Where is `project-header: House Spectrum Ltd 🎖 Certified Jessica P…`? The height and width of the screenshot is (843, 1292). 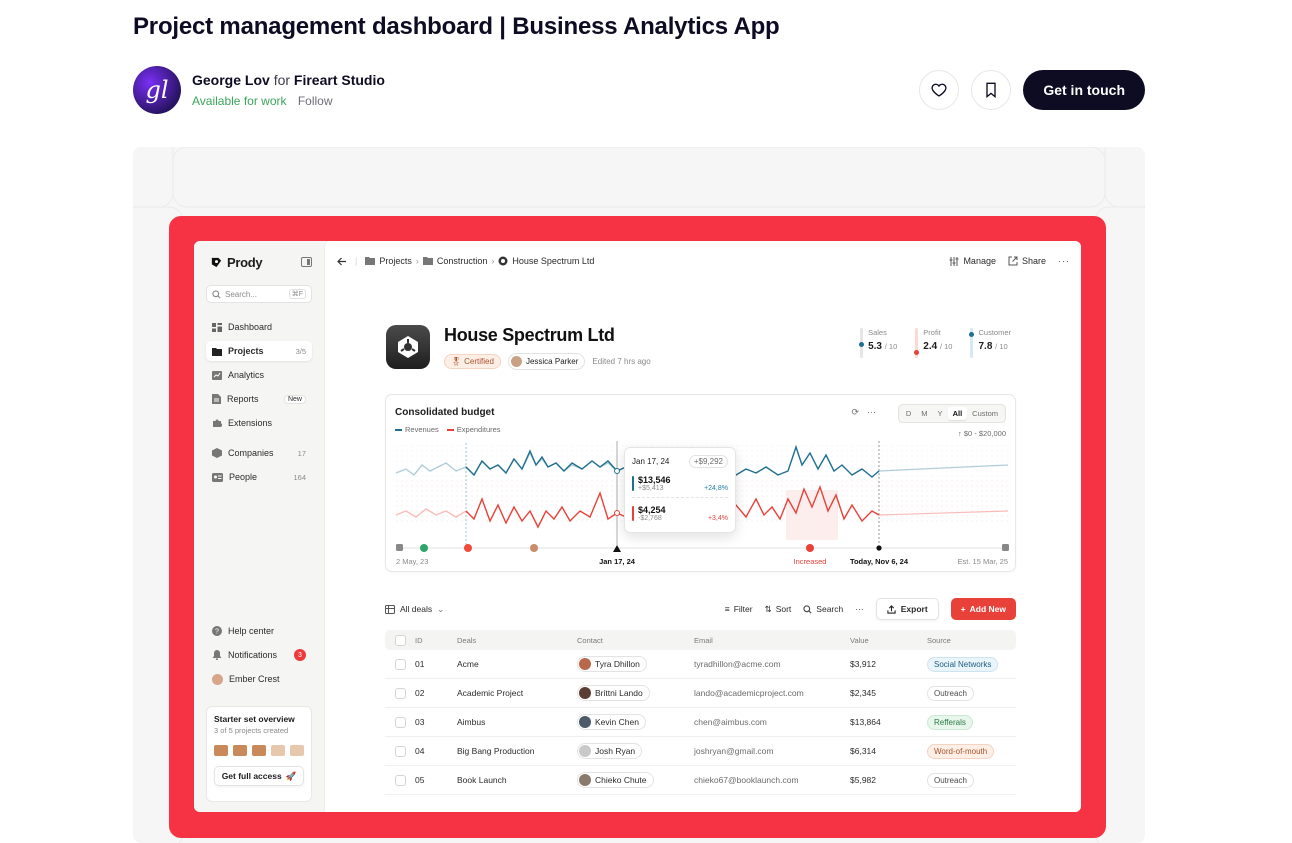 project-header: House Spectrum Ltd 🎖 Certified Jessica P… is located at coordinates (518, 347).